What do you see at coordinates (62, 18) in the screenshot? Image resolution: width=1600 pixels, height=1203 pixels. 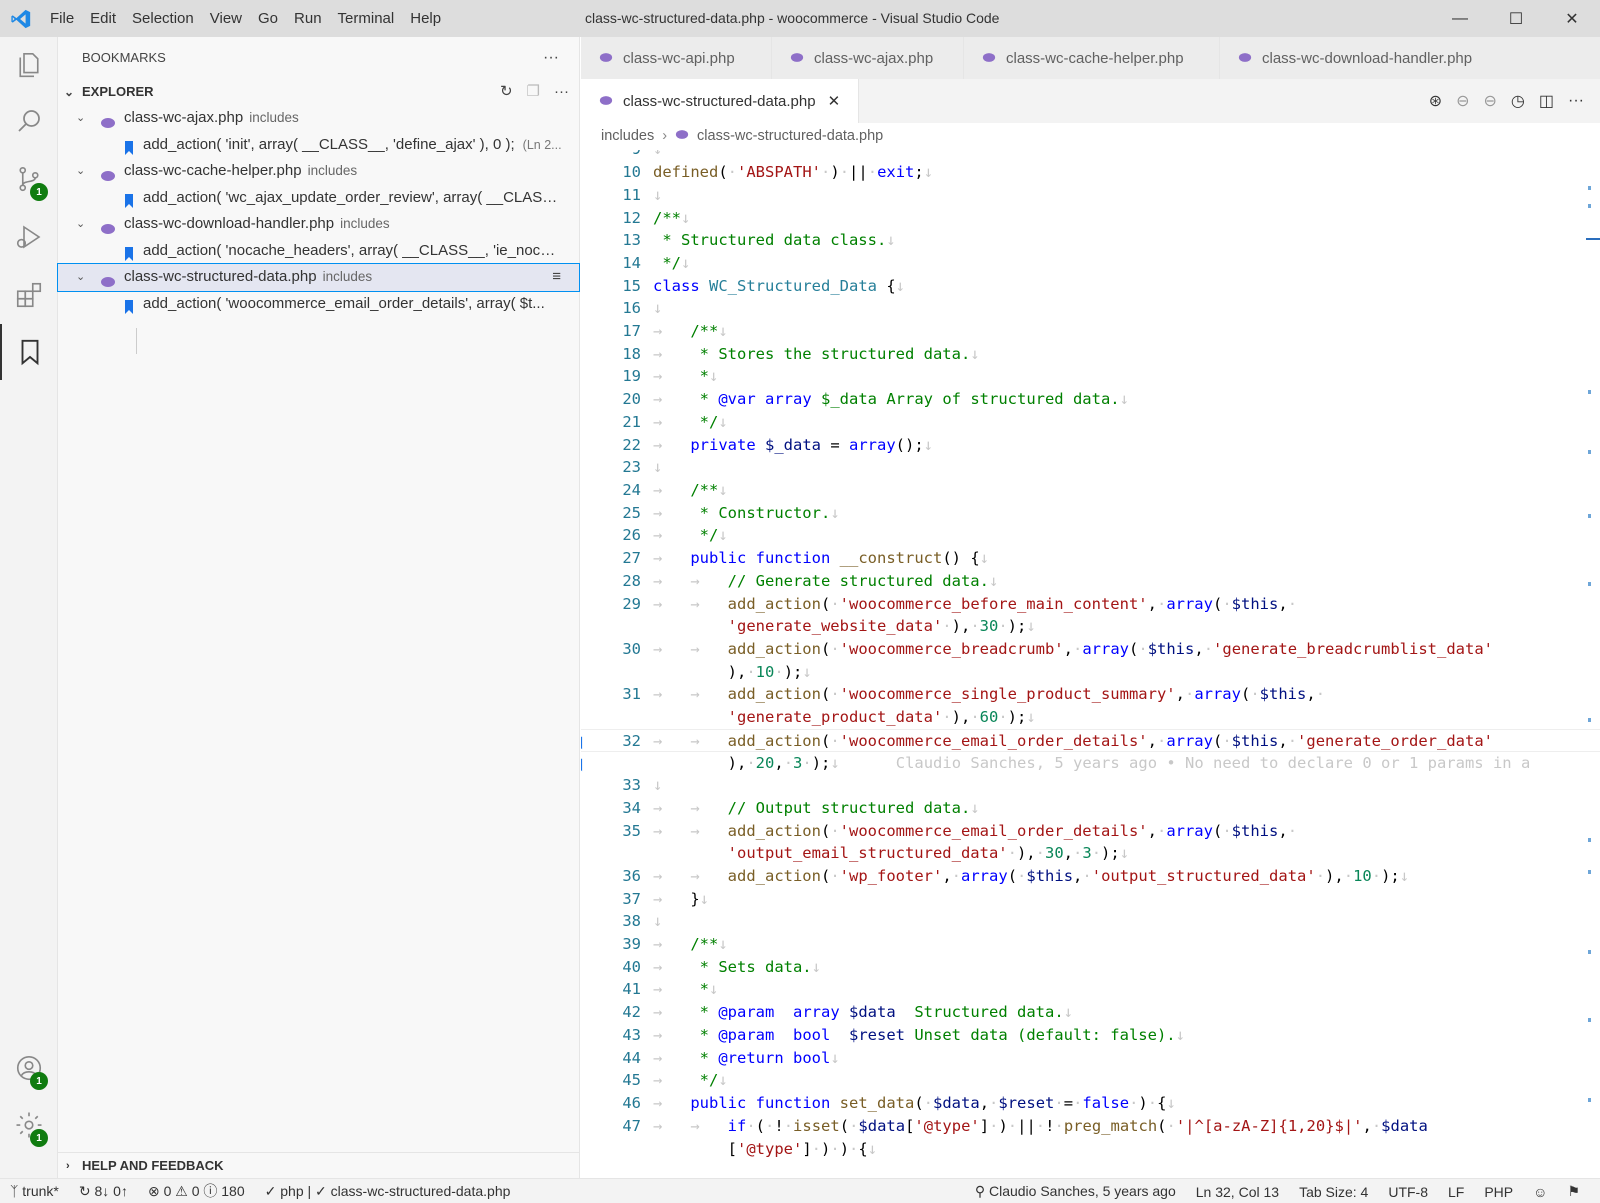 I see `menu-file: File` at bounding box center [62, 18].